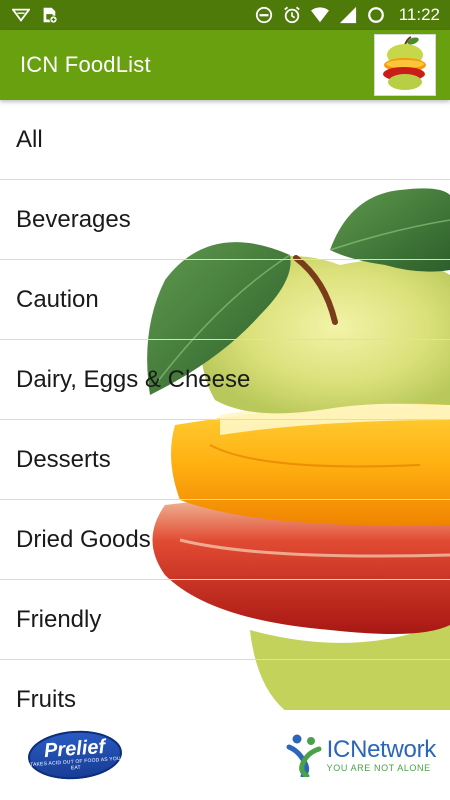  What do you see at coordinates (225, 460) in the screenshot?
I see `category-item-desserts: Desserts` at bounding box center [225, 460].